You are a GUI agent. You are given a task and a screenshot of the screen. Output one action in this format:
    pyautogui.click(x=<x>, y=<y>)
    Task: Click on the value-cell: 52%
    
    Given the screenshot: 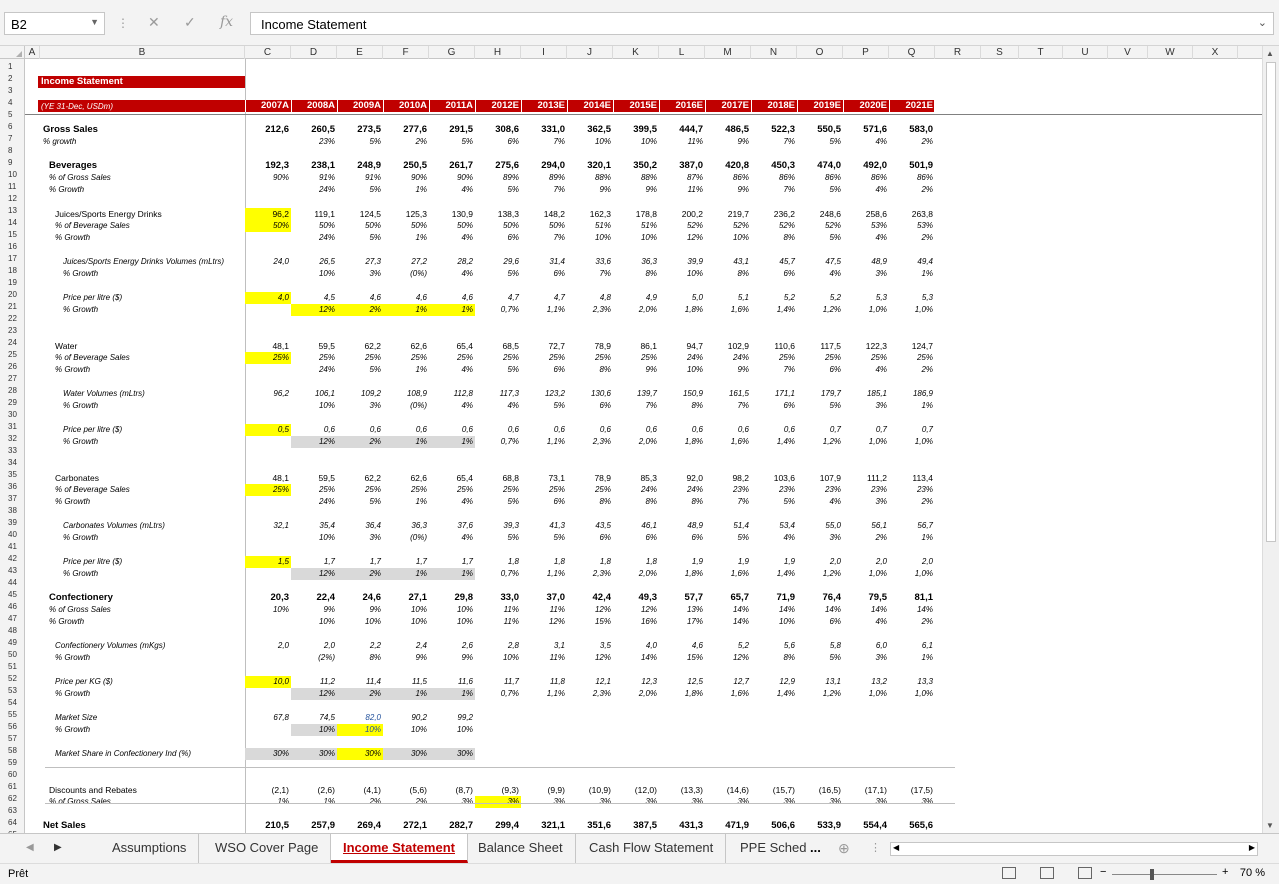 What is the action you would take?
    pyautogui.click(x=682, y=226)
    